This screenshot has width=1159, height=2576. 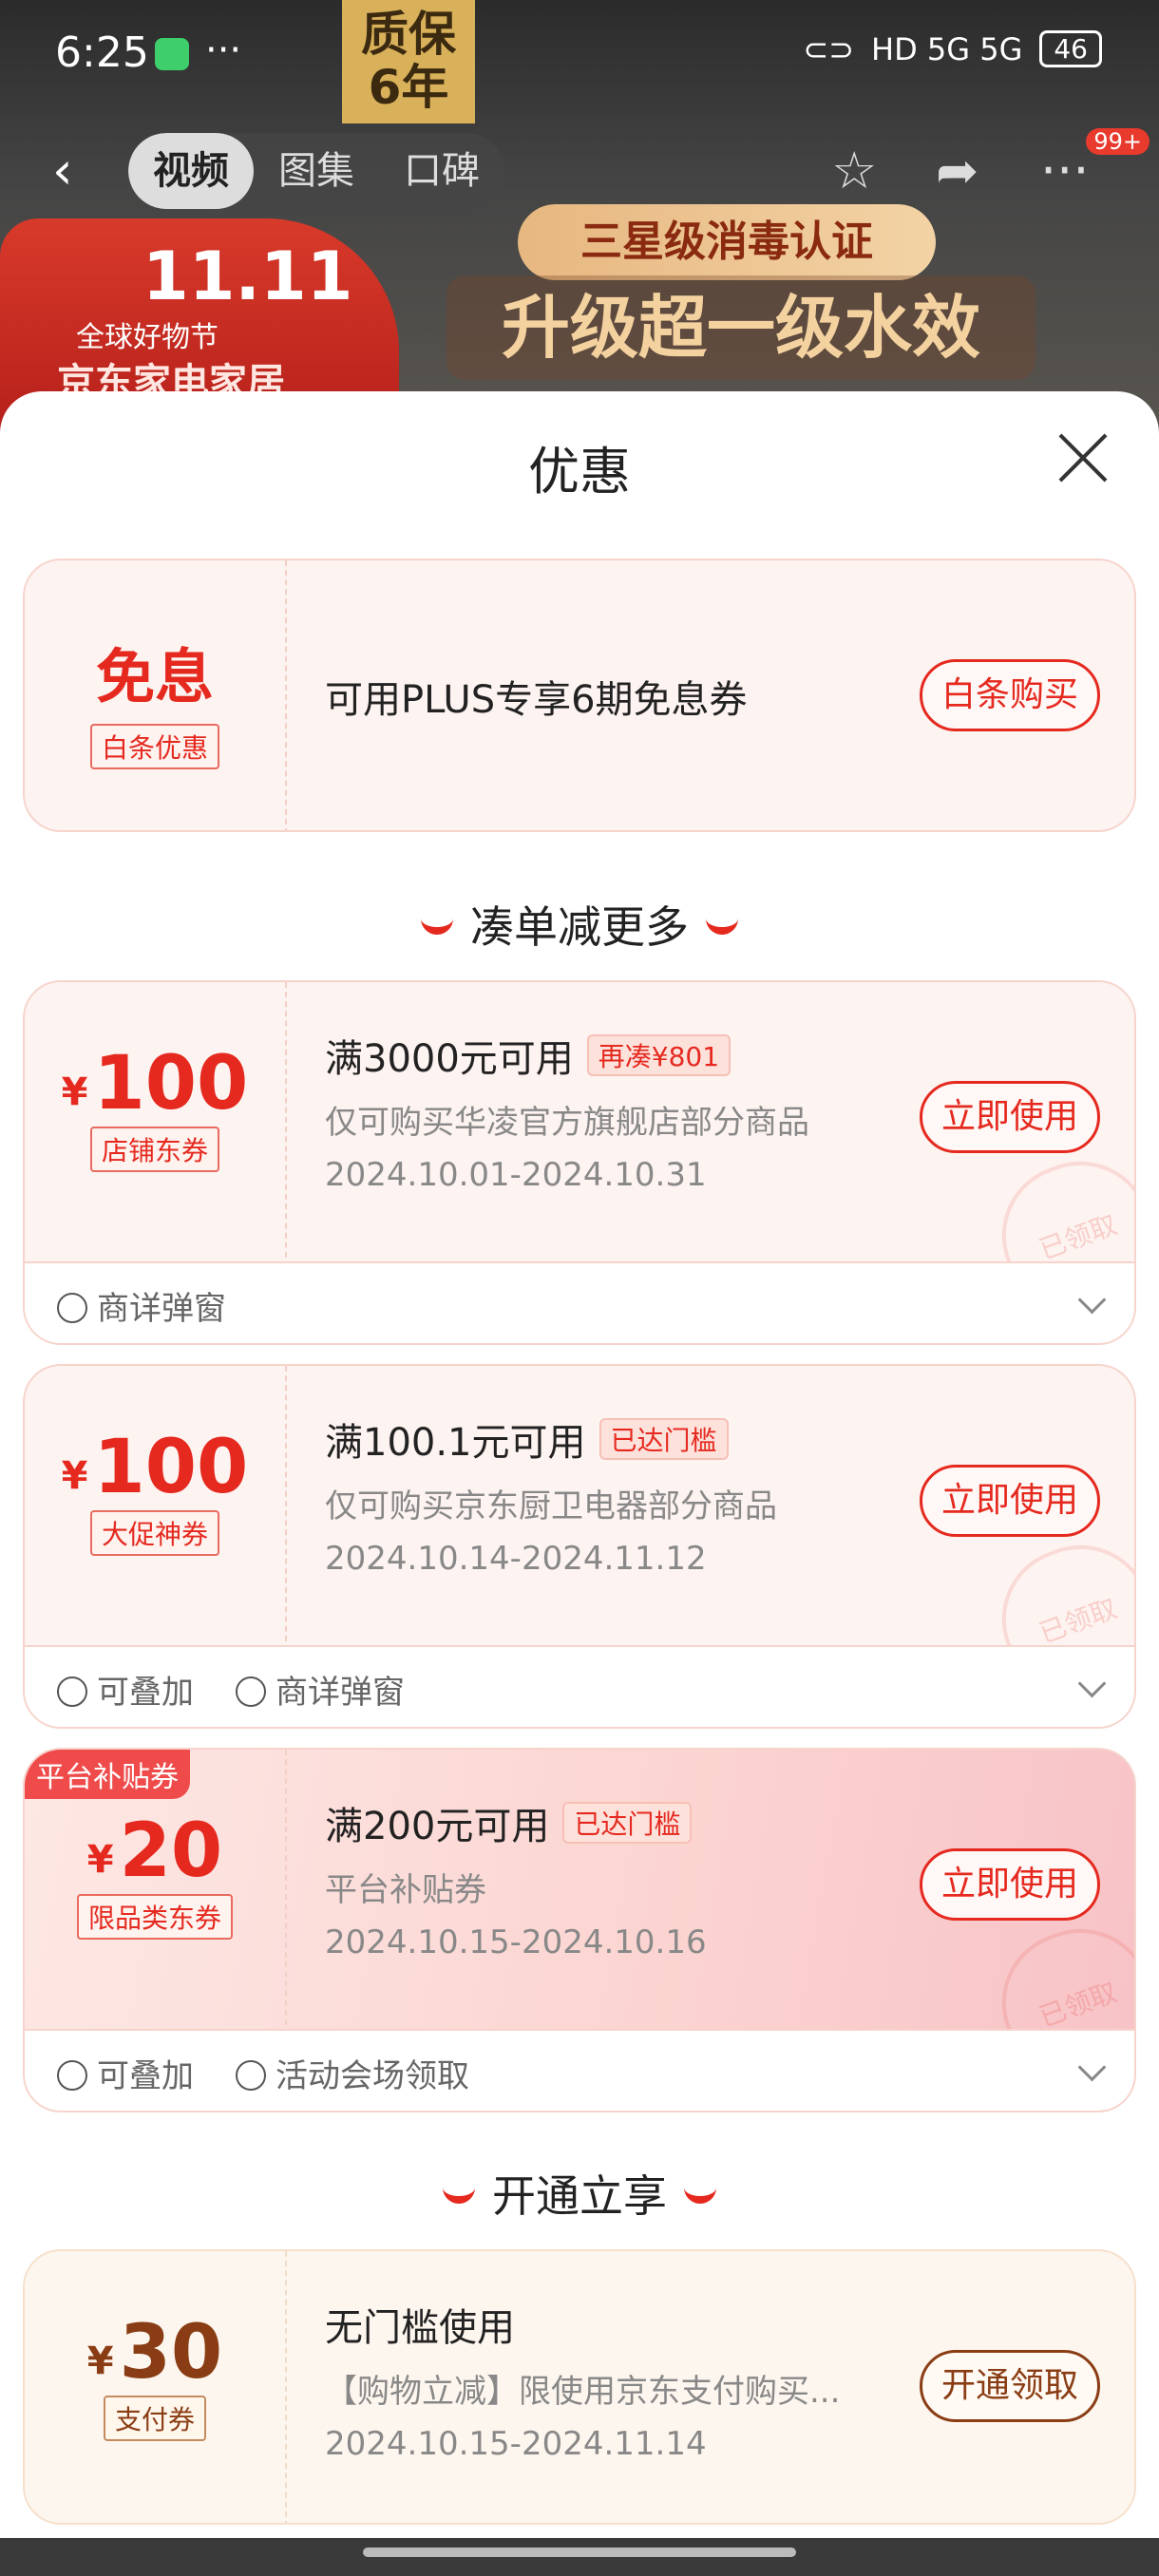 What do you see at coordinates (947, 48) in the screenshot?
I see `signal-icon: HD 5G 5G` at bounding box center [947, 48].